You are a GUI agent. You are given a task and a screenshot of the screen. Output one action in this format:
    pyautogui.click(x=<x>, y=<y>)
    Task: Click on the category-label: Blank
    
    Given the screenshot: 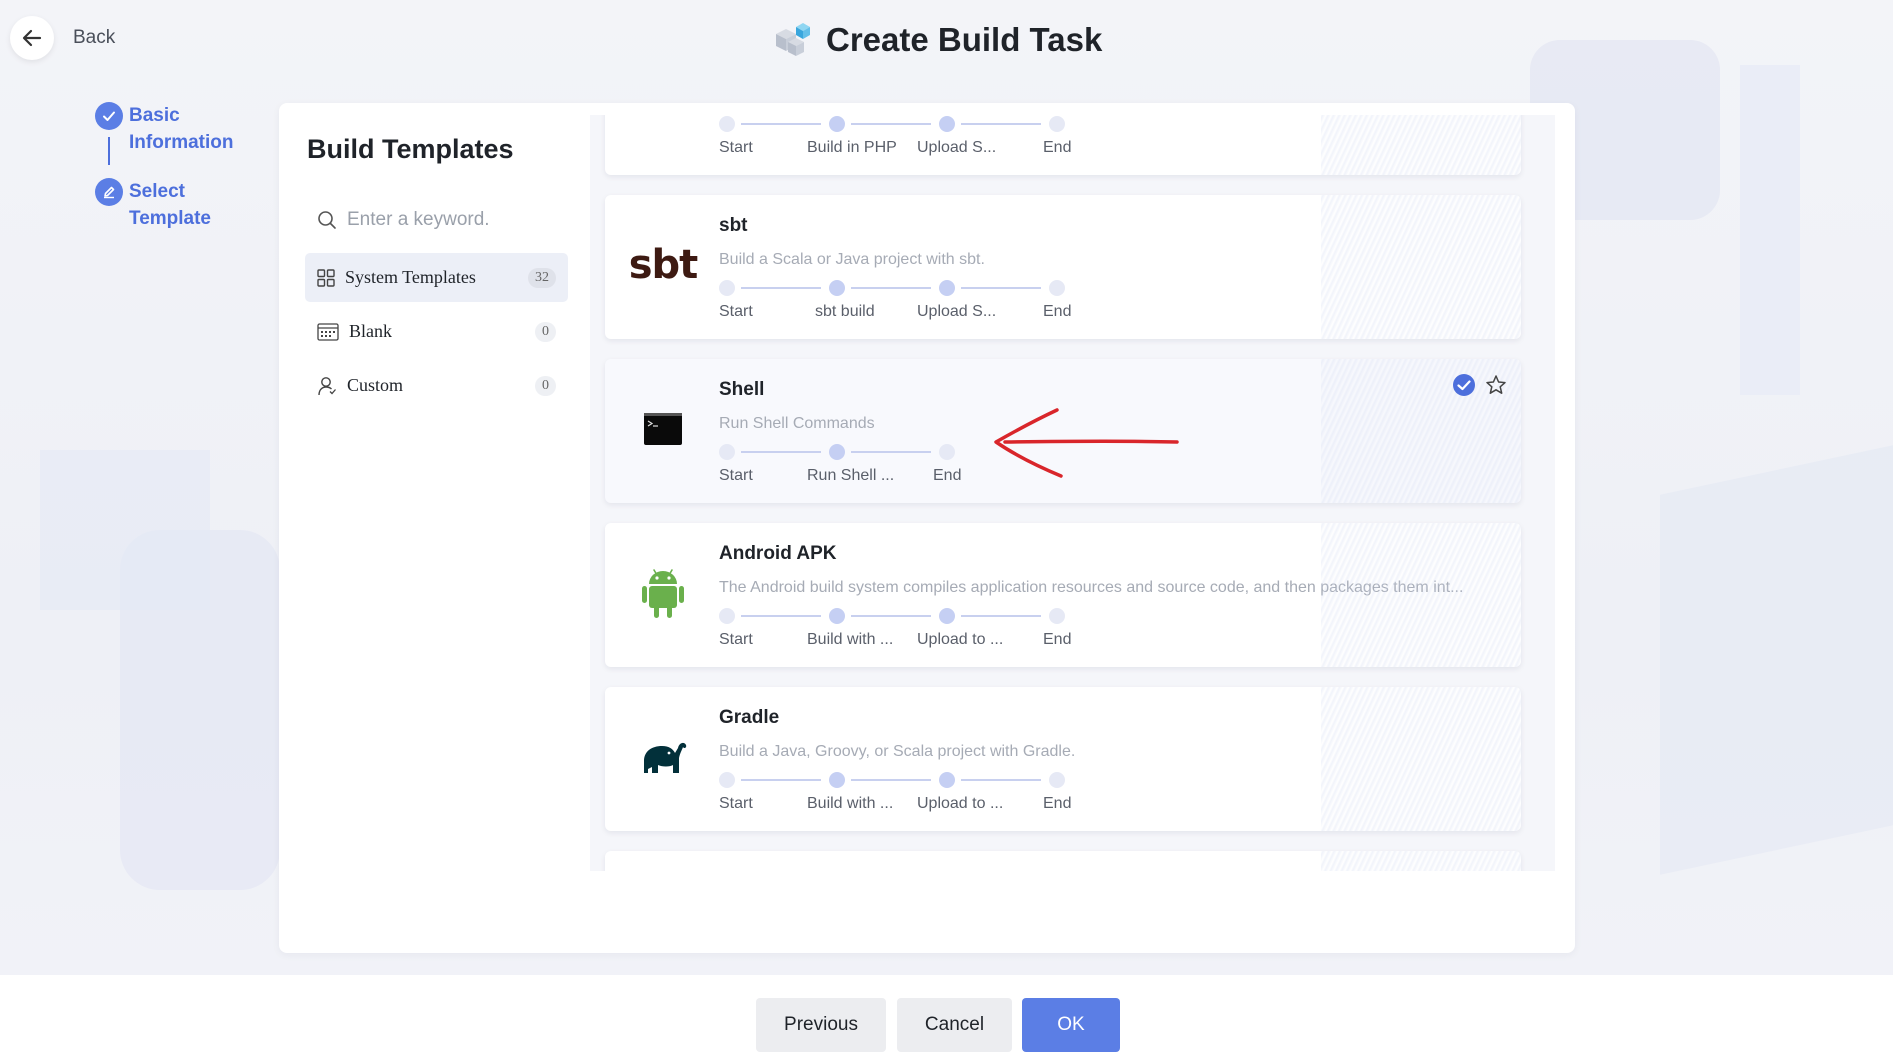 What is the action you would take?
    pyautogui.click(x=370, y=331)
    